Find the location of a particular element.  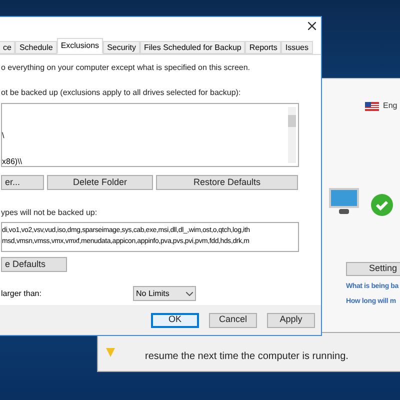

tab: Reports is located at coordinates (263, 47).